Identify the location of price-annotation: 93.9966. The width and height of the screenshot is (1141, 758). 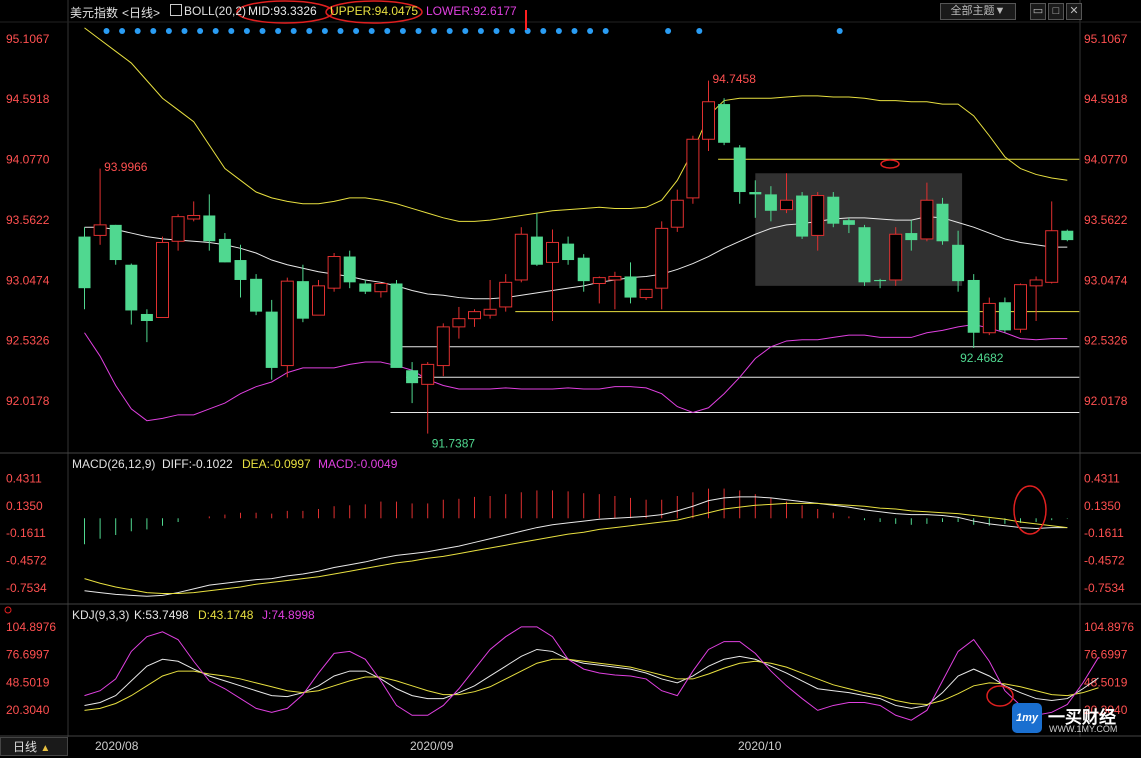
(126, 167).